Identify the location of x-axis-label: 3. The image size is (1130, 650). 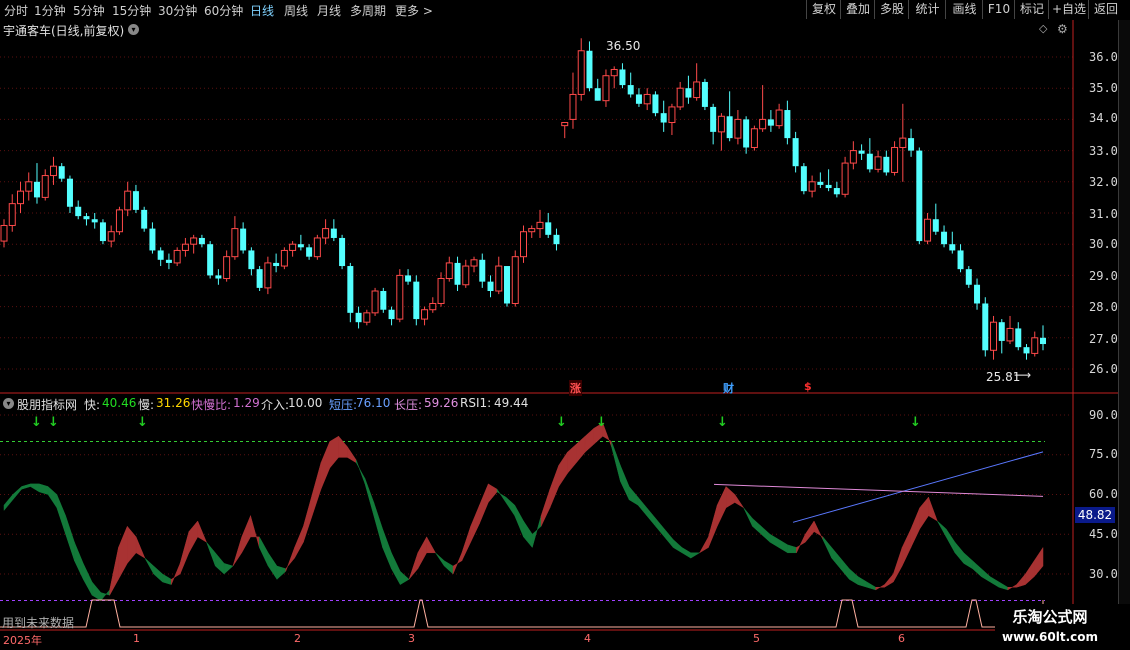
(411, 638).